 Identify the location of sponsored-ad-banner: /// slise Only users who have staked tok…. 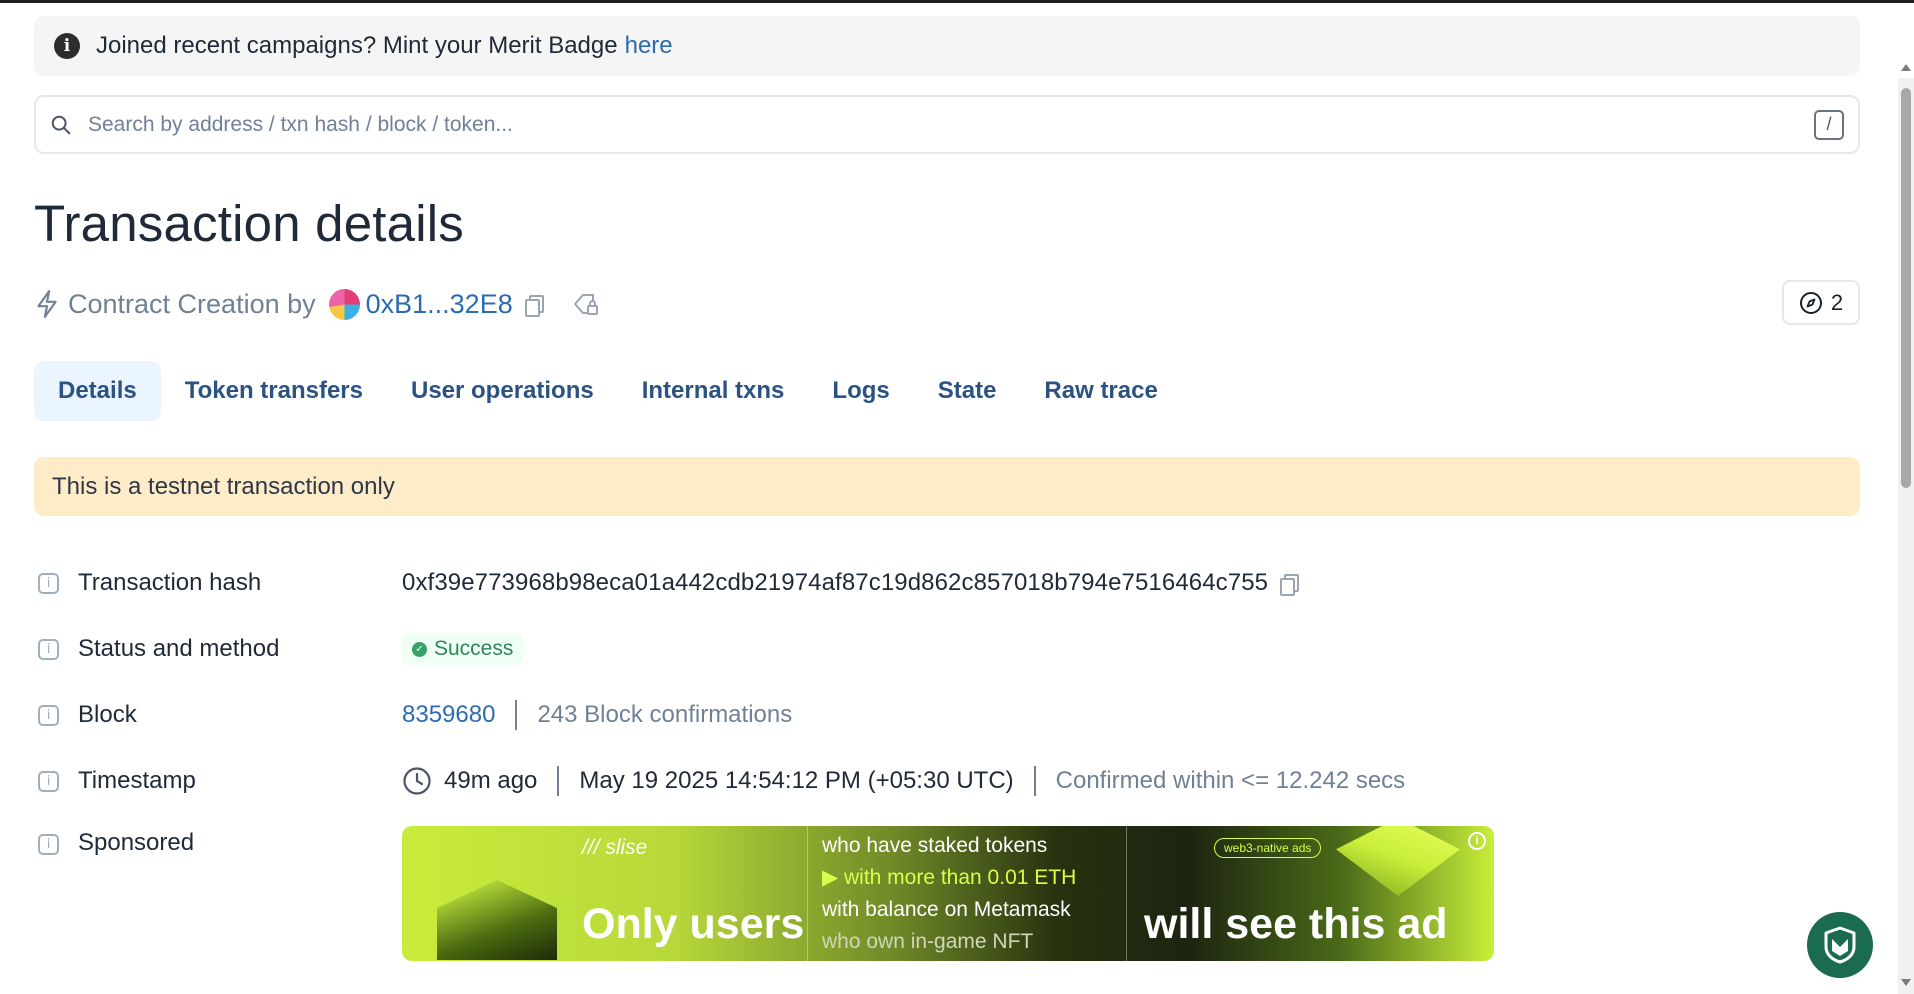
(948, 893).